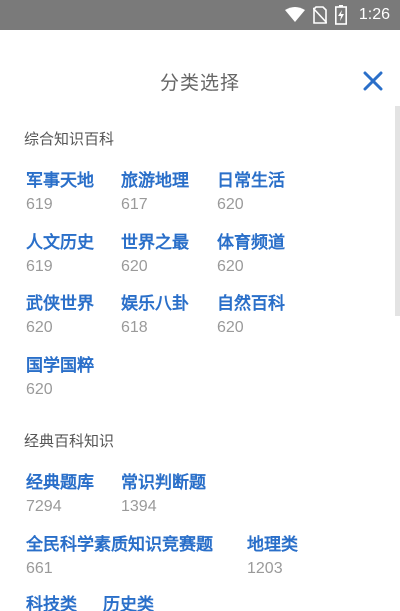  Describe the element at coordinates (251, 243) in the screenshot. I see `category-label: 体育频道` at that location.